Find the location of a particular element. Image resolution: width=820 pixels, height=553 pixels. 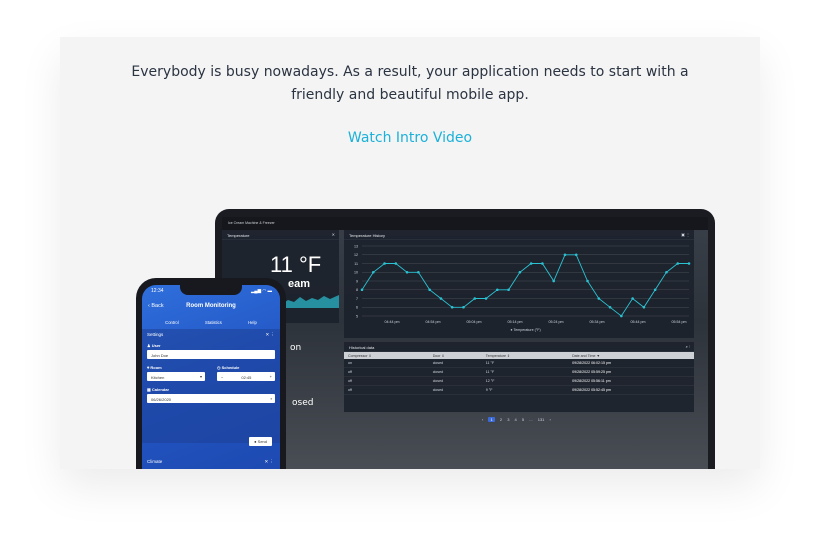

send-button: ● Send is located at coordinates (260, 441).